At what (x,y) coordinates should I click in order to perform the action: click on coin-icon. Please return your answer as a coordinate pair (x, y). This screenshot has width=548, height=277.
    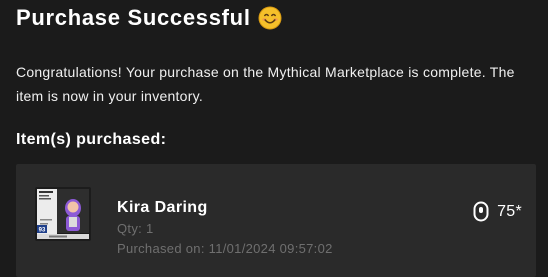
    Looking at the image, I should click on (481, 211).